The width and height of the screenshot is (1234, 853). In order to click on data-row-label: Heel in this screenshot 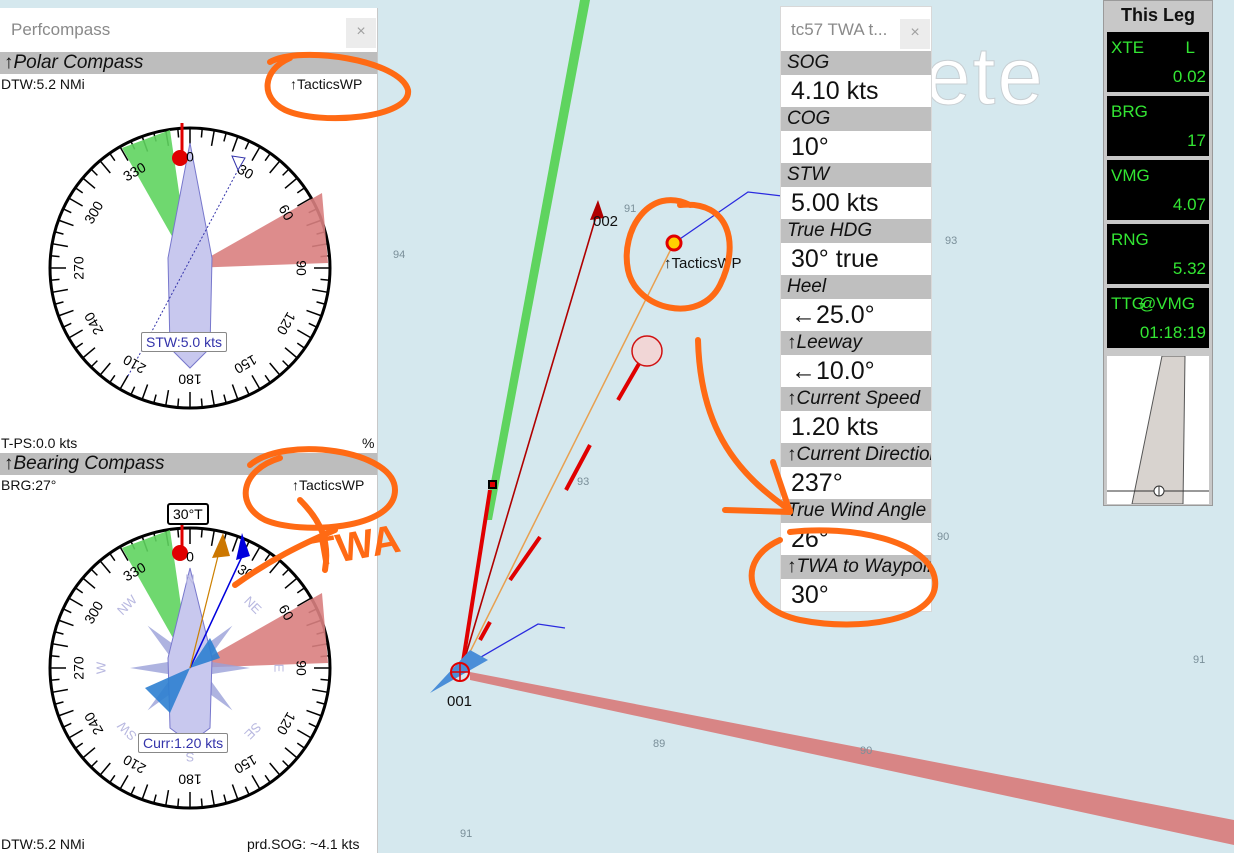, I will do `click(856, 287)`.